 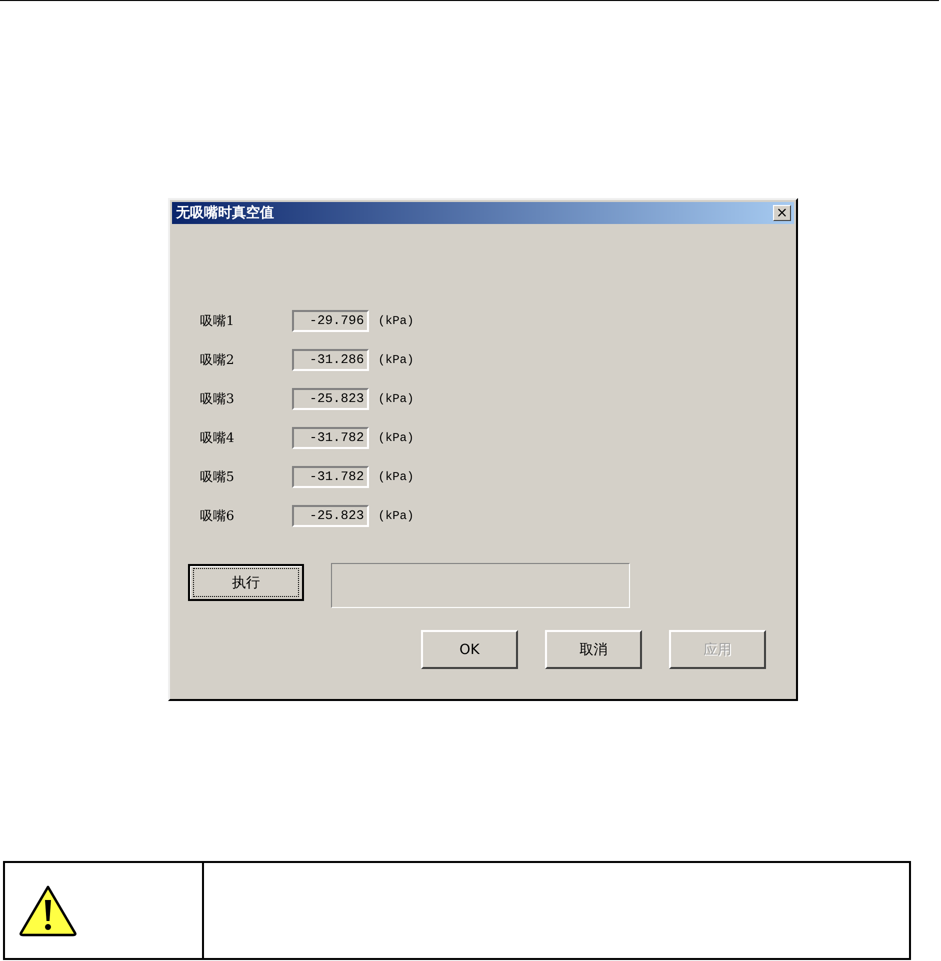 I want to click on execute-button: 执行, so click(x=246, y=582).